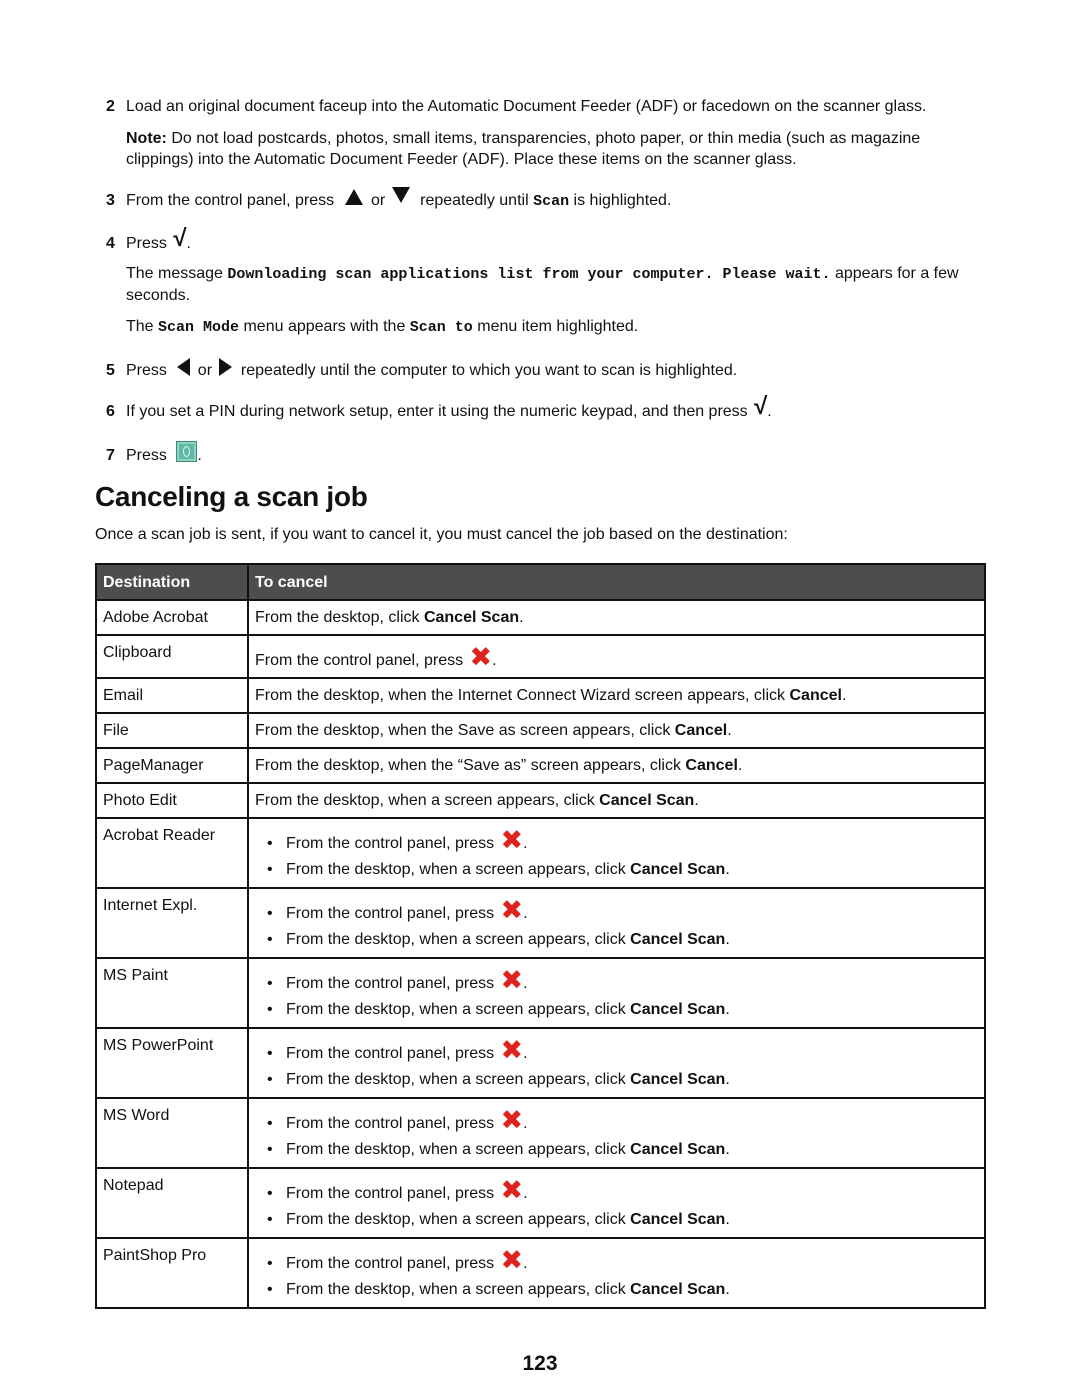 This screenshot has width=1080, height=1397. What do you see at coordinates (172, 1063) in the screenshot?
I see `destination-cell: MS PowerPoint` at bounding box center [172, 1063].